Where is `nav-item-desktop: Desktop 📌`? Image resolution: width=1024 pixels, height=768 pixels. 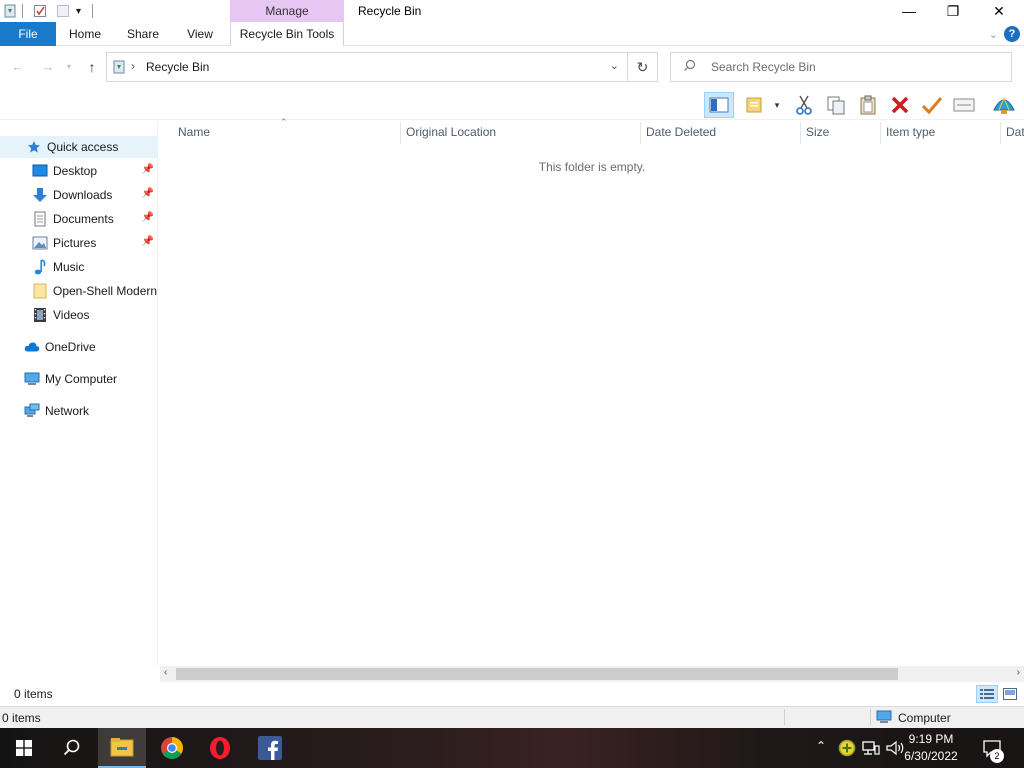
nav-item-desktop: Desktop 📌 is located at coordinates (79, 171).